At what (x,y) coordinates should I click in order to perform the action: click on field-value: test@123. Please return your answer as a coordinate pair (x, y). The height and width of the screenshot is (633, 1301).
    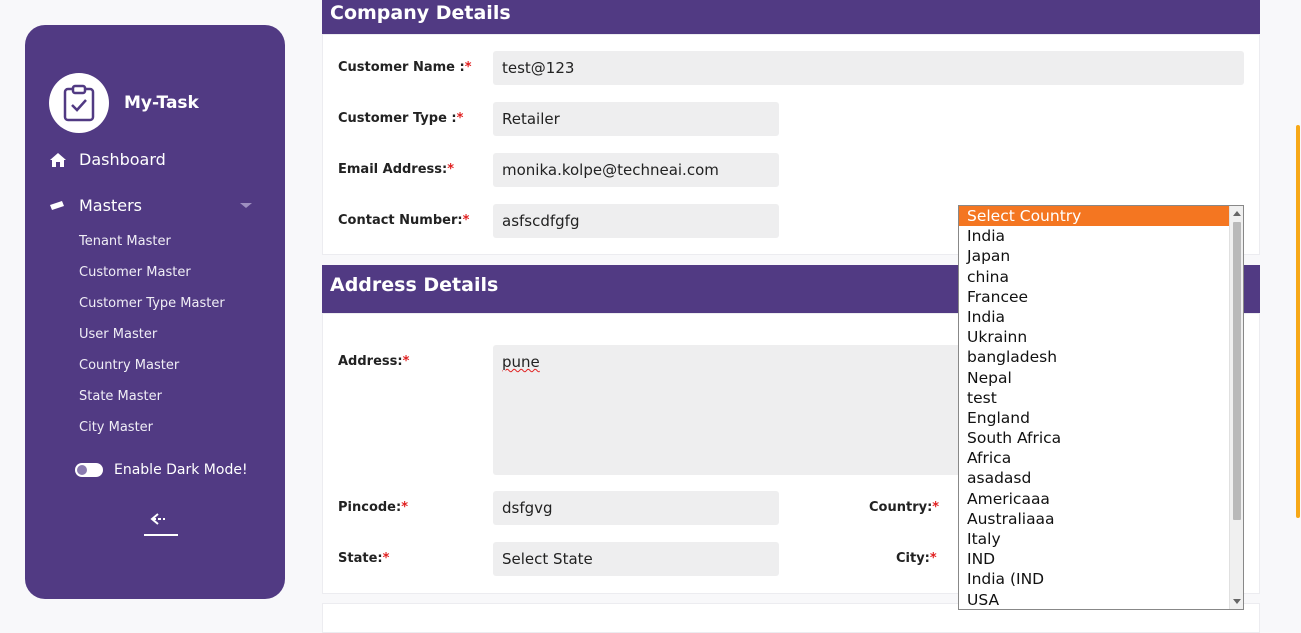
    Looking at the image, I should click on (538, 68).